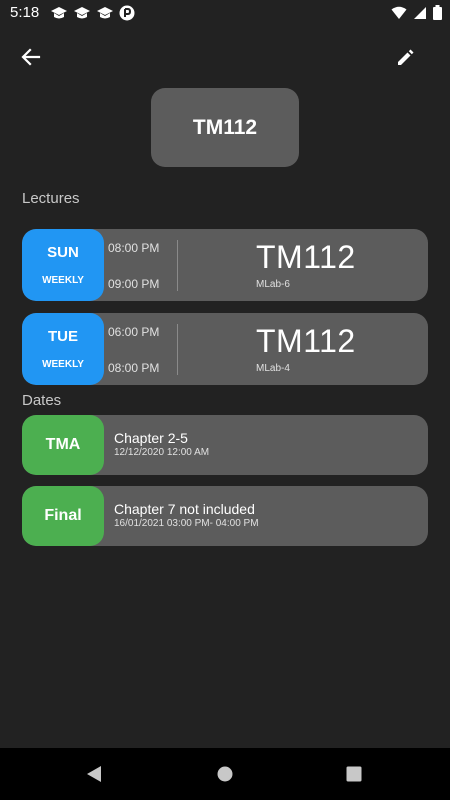  I want to click on nav-recents-icon, so click(354, 774).